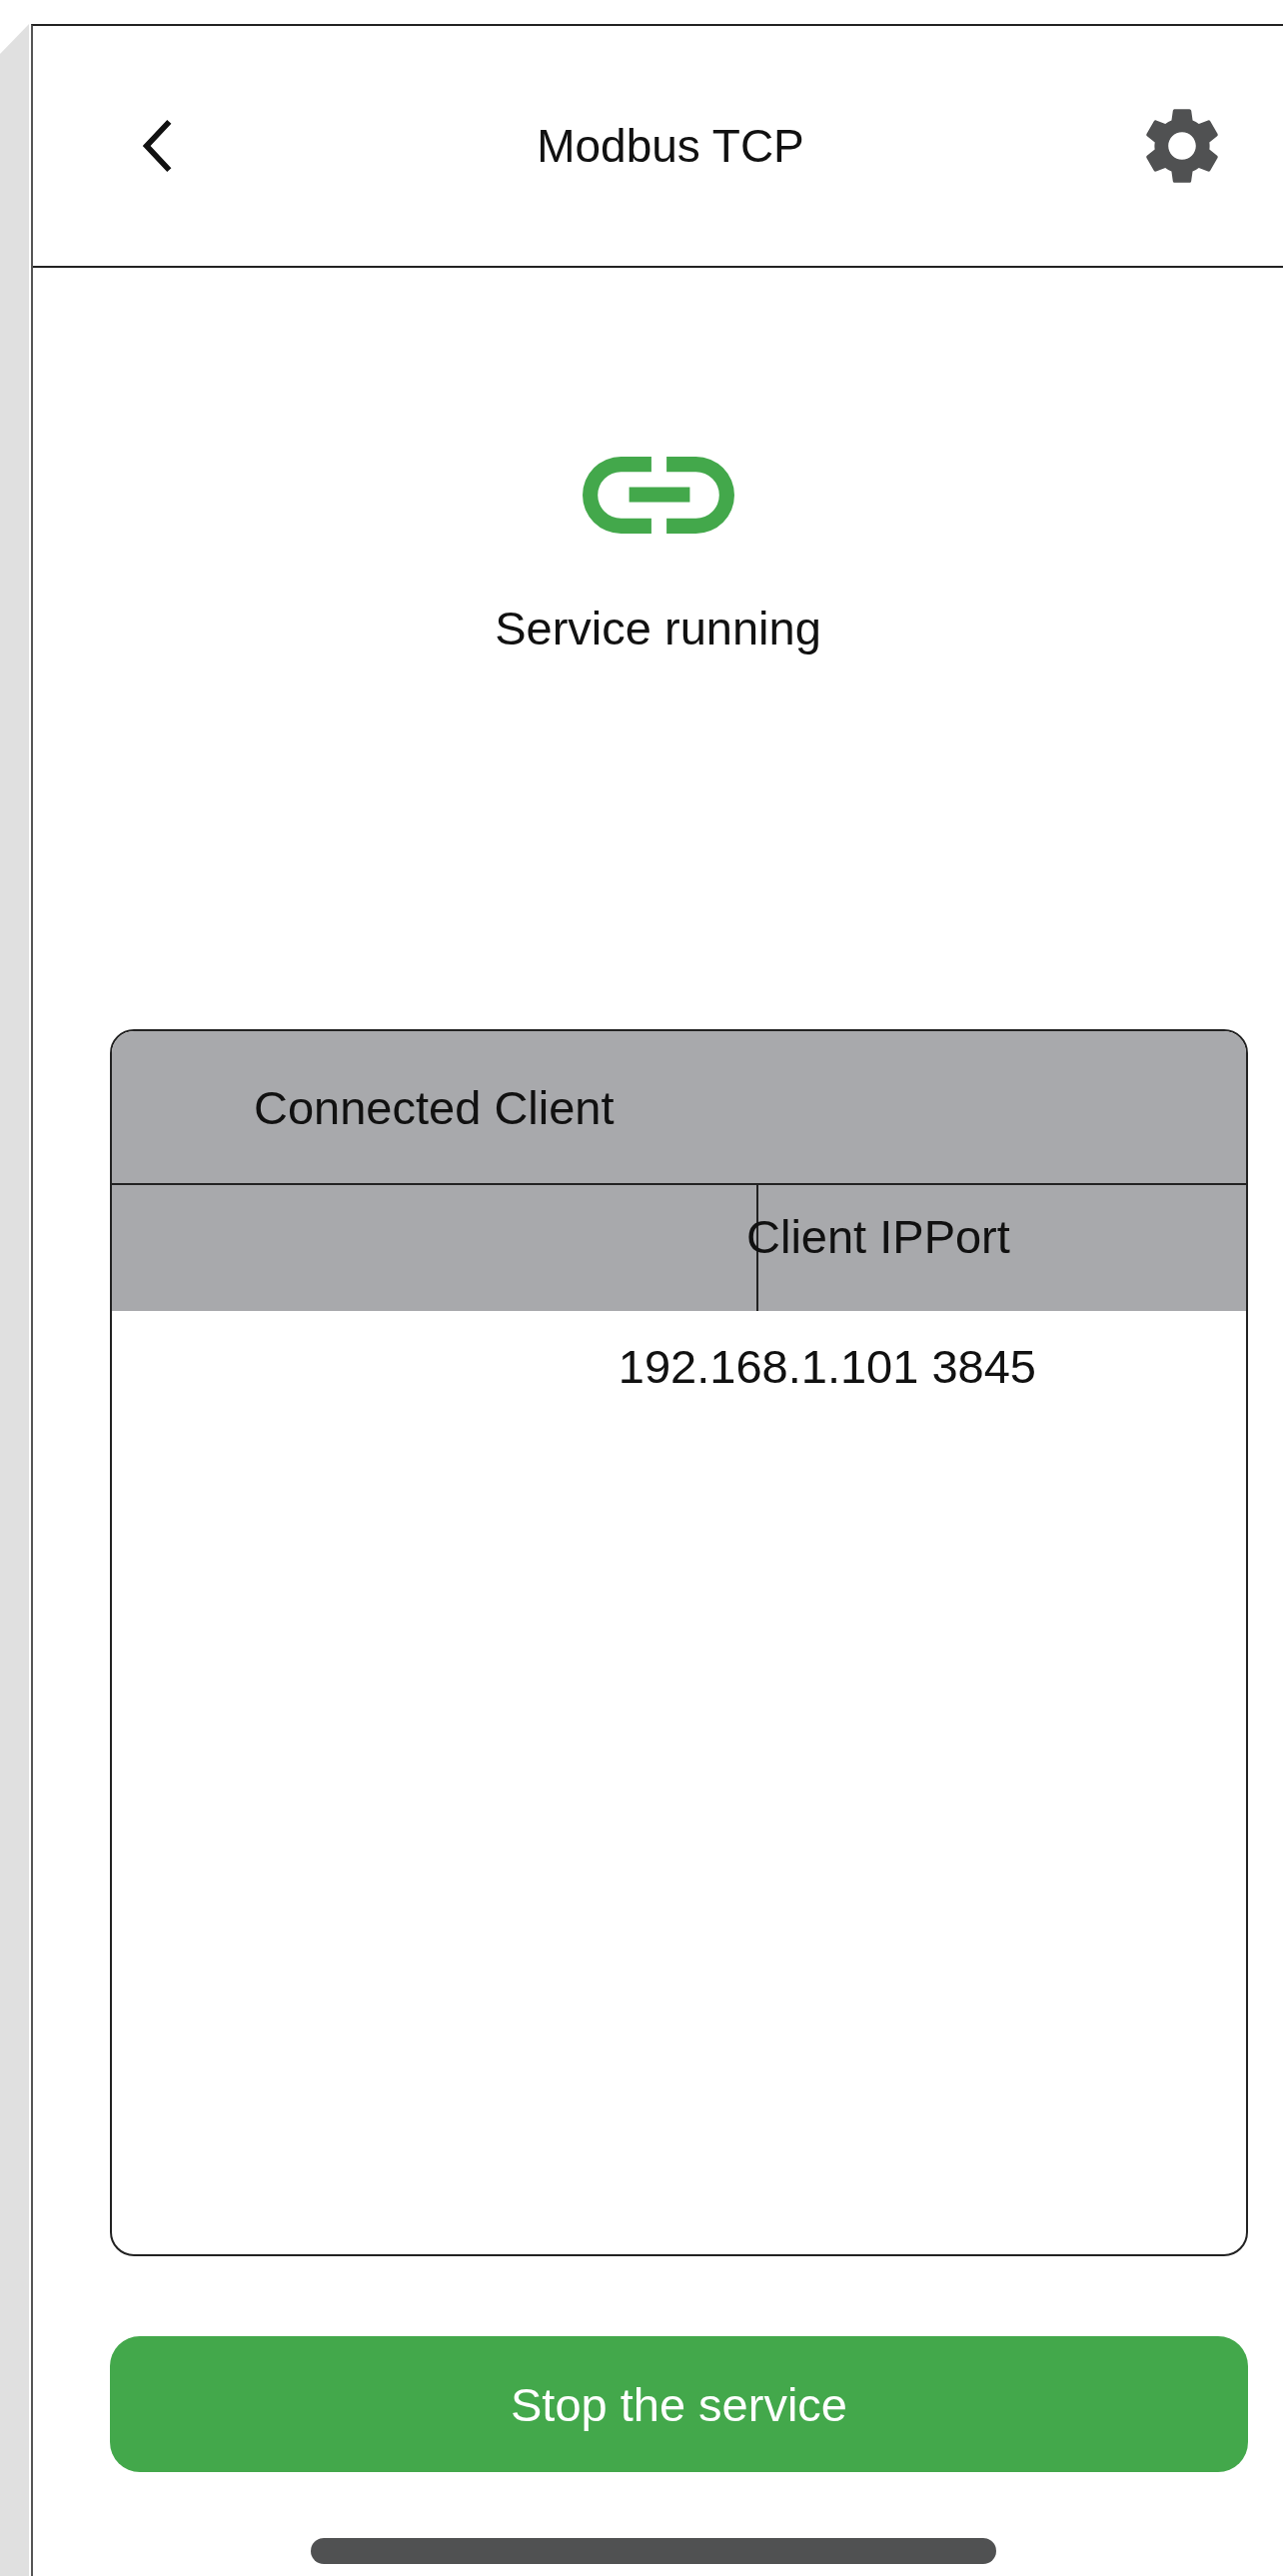  What do you see at coordinates (658, 628) in the screenshot?
I see `status-text: Service running` at bounding box center [658, 628].